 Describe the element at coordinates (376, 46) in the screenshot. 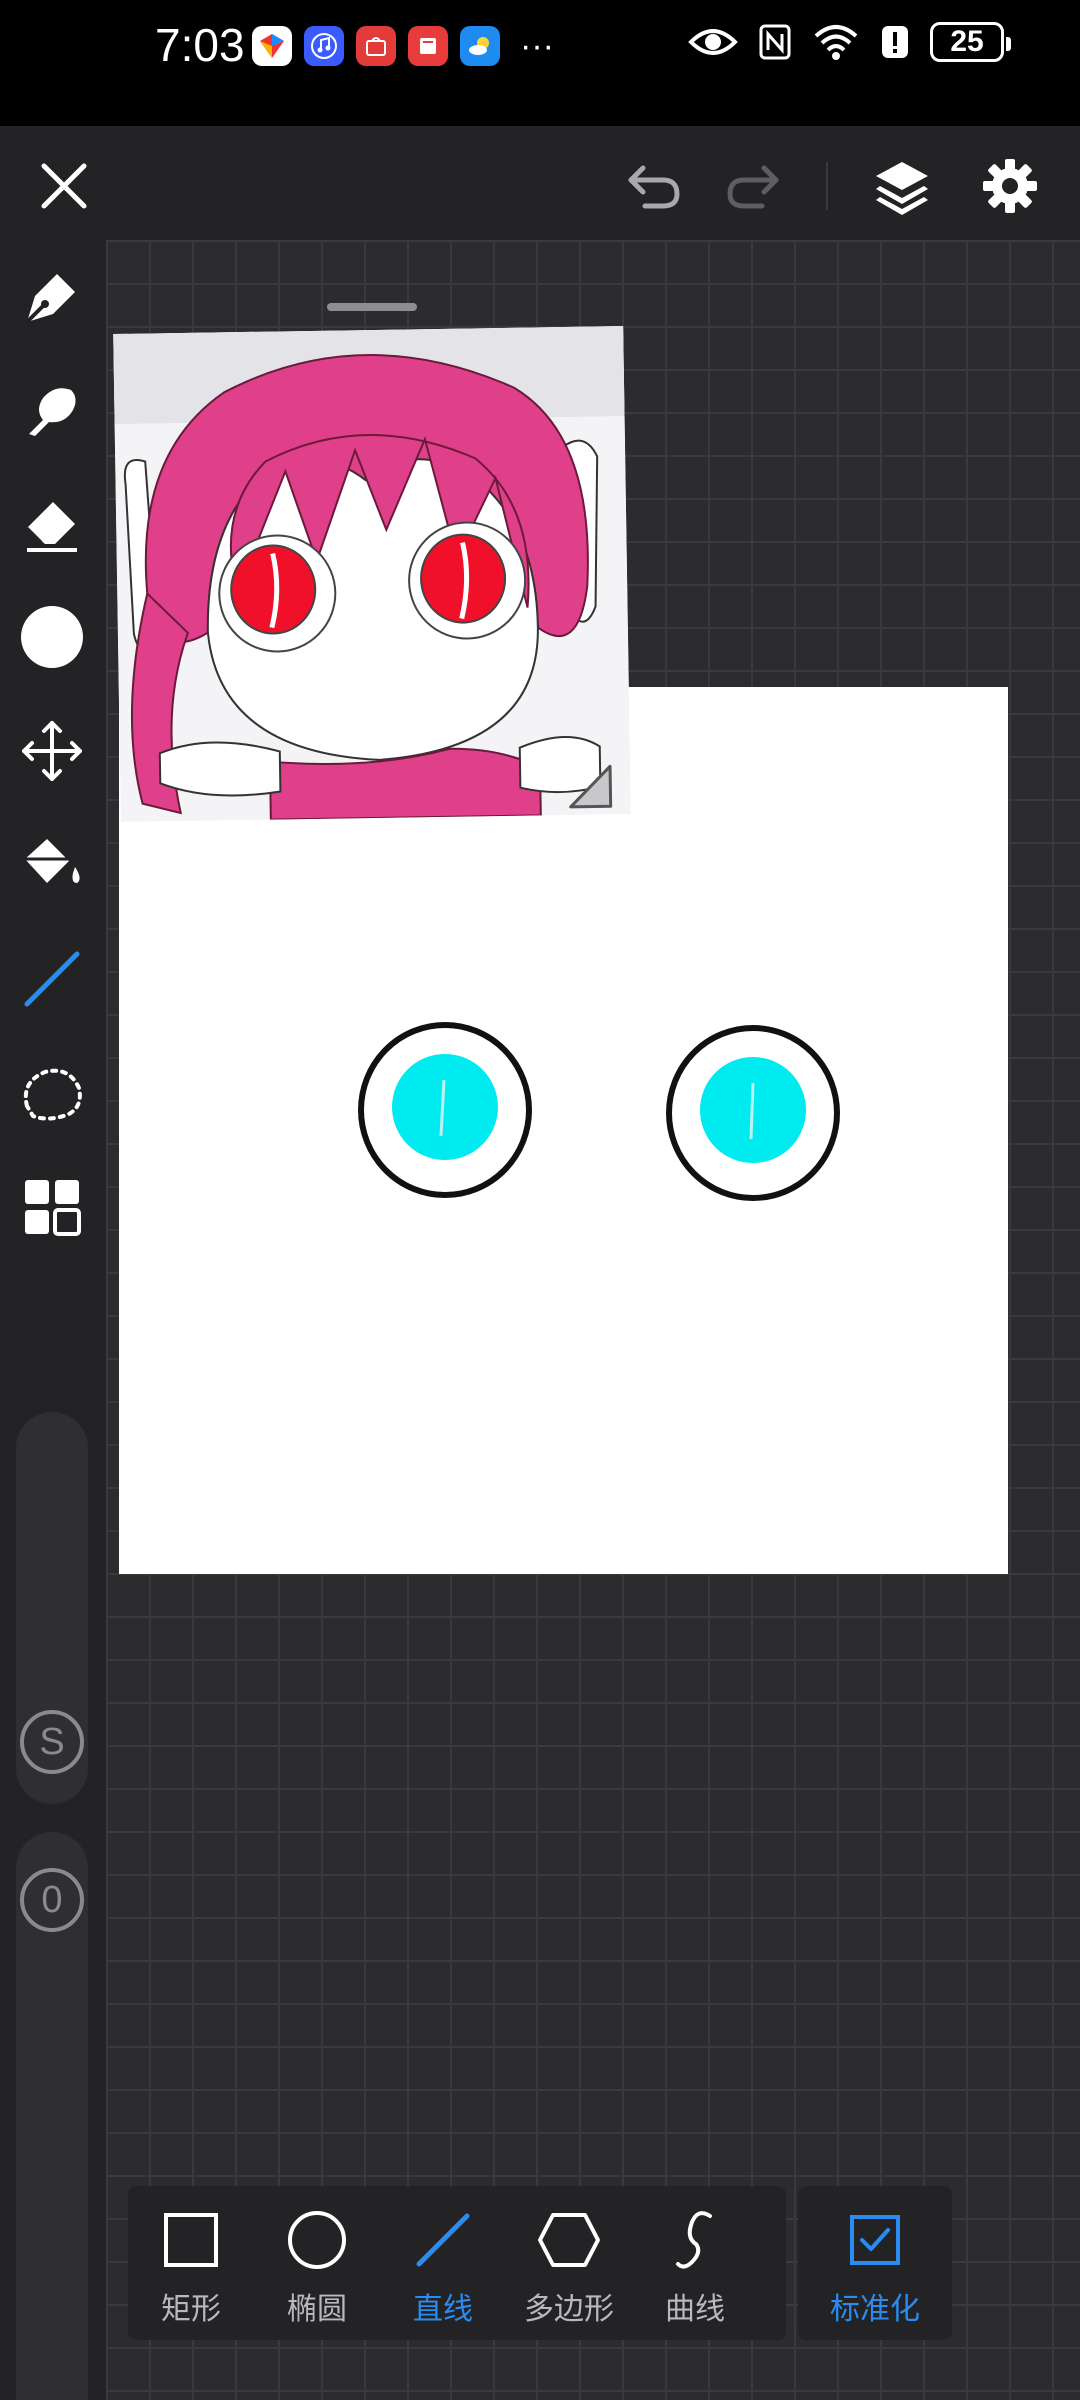

I see `huawei-app-icon` at that location.